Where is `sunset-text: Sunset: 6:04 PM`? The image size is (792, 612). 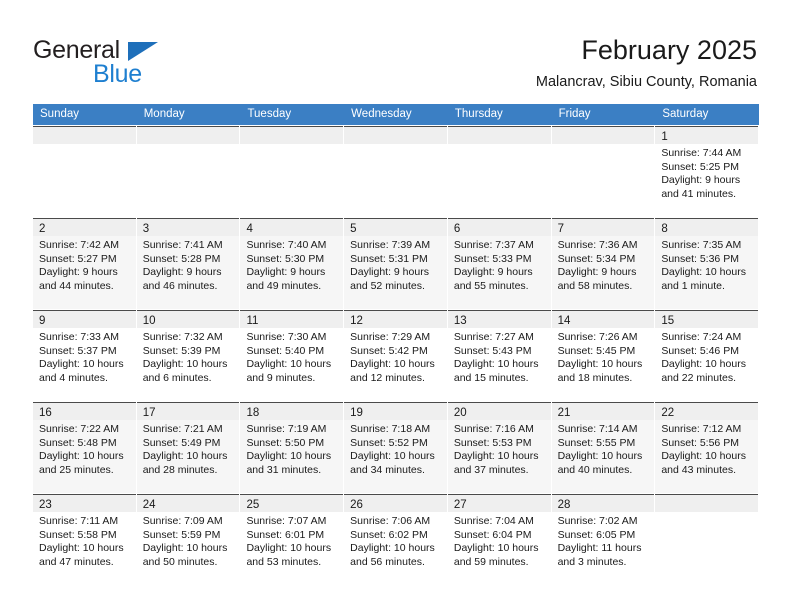 sunset-text: Sunset: 6:04 PM is located at coordinates (492, 534).